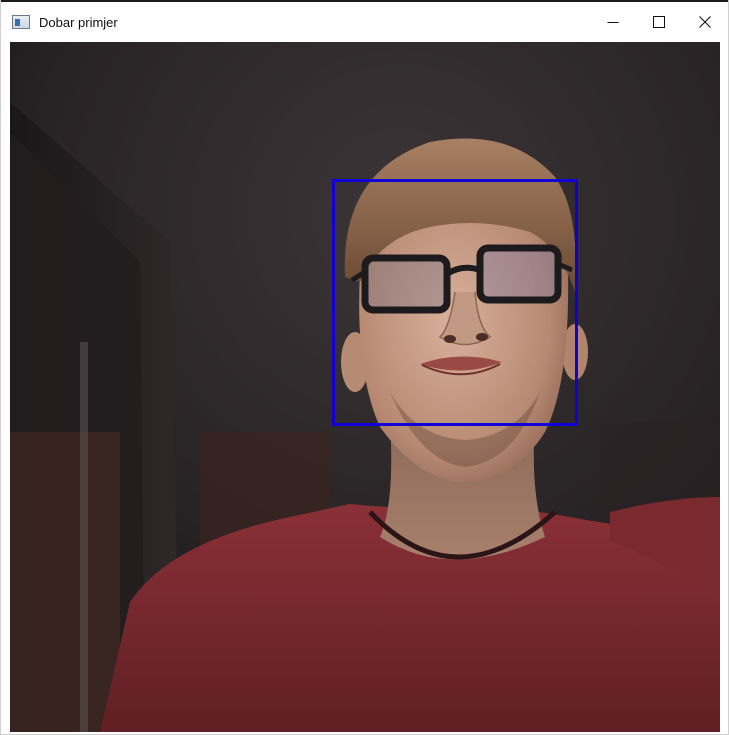 The image size is (729, 735). I want to click on face-detection-box, so click(455, 302).